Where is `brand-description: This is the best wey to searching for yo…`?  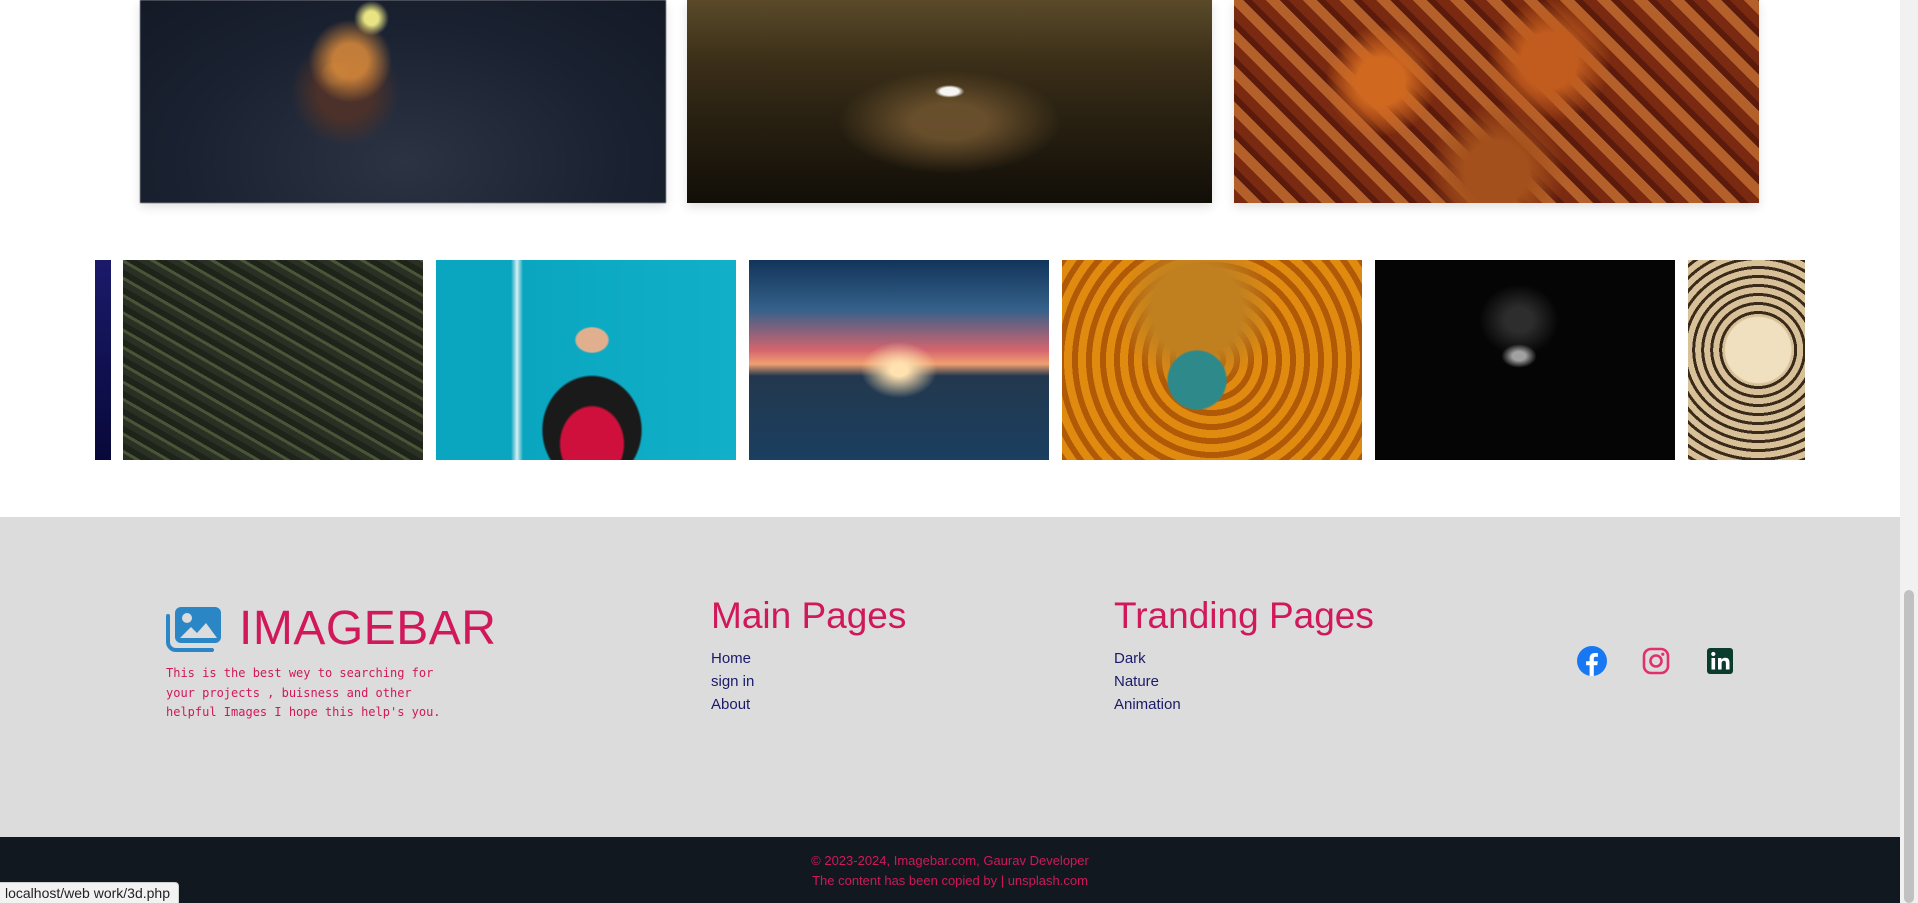
brand-description: This is the best wey to searching for yo… is located at coordinates (303, 692).